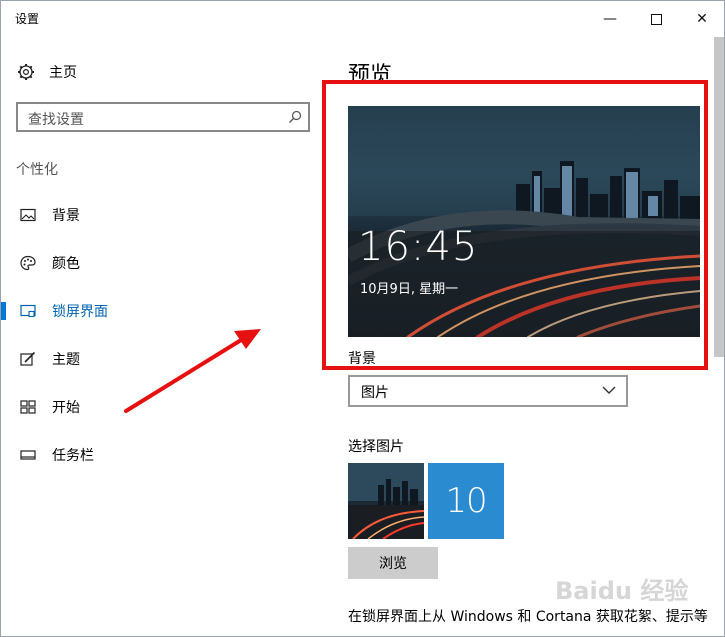 The height and width of the screenshot is (637, 725). Describe the element at coordinates (56, 120) in the screenshot. I see `search-placeholder: 查找设置` at that location.